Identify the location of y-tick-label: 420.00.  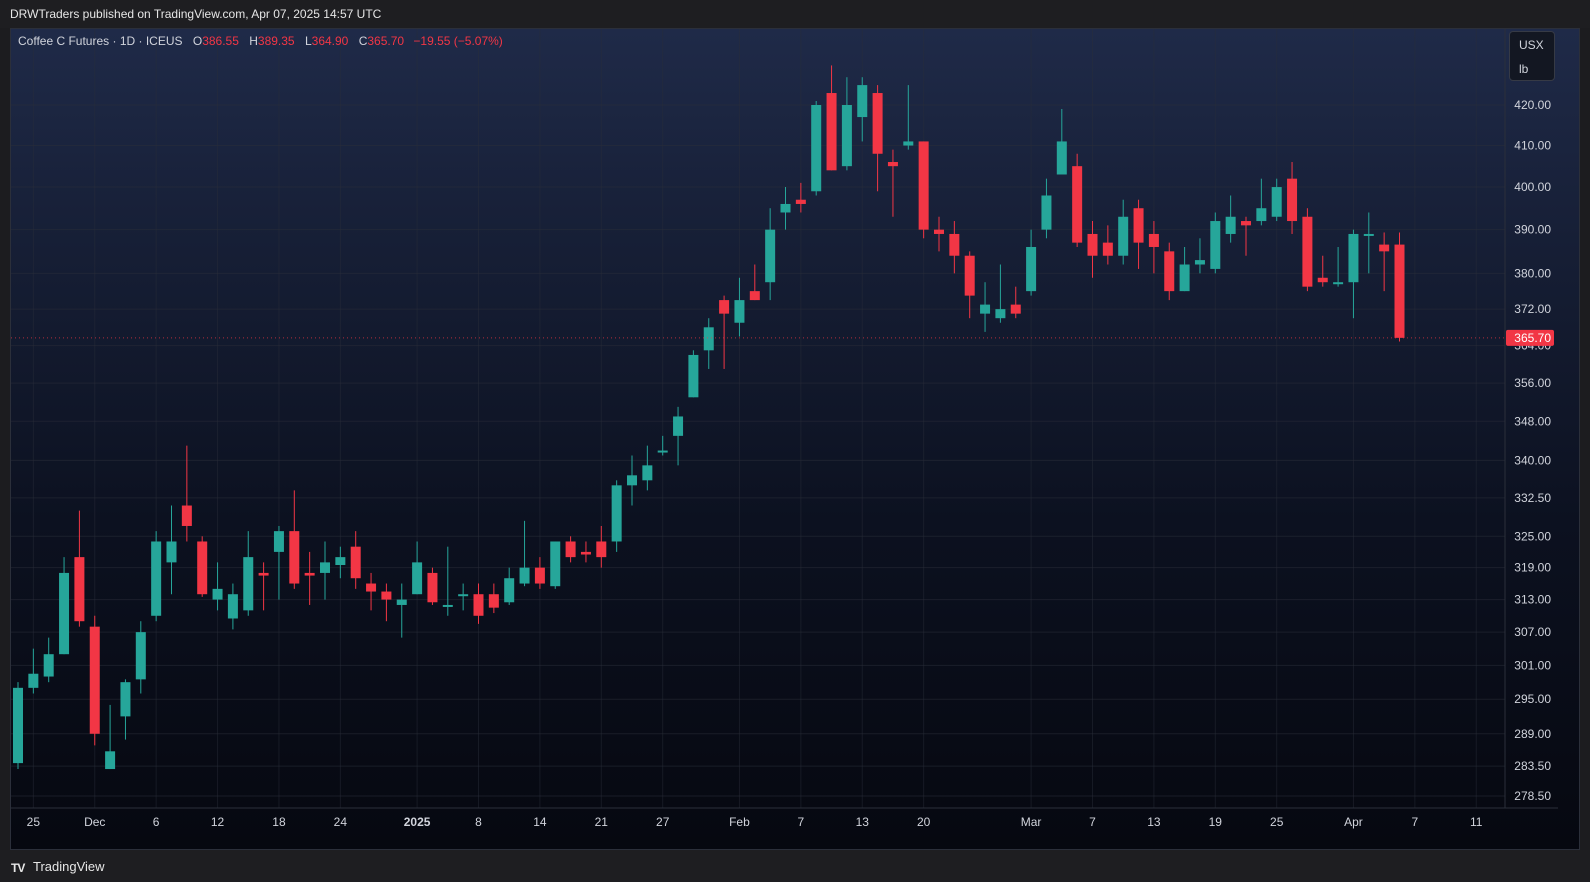
(1532, 105).